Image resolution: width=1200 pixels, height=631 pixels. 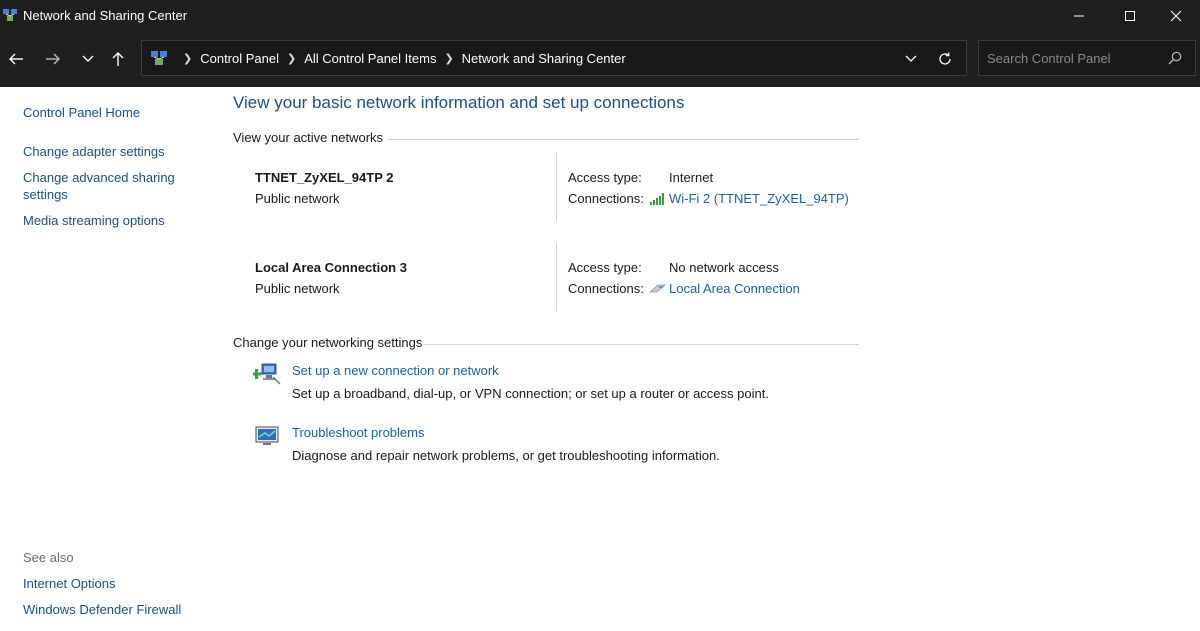 I want to click on title-bar: Network and Sharing Center, so click(x=600, y=15).